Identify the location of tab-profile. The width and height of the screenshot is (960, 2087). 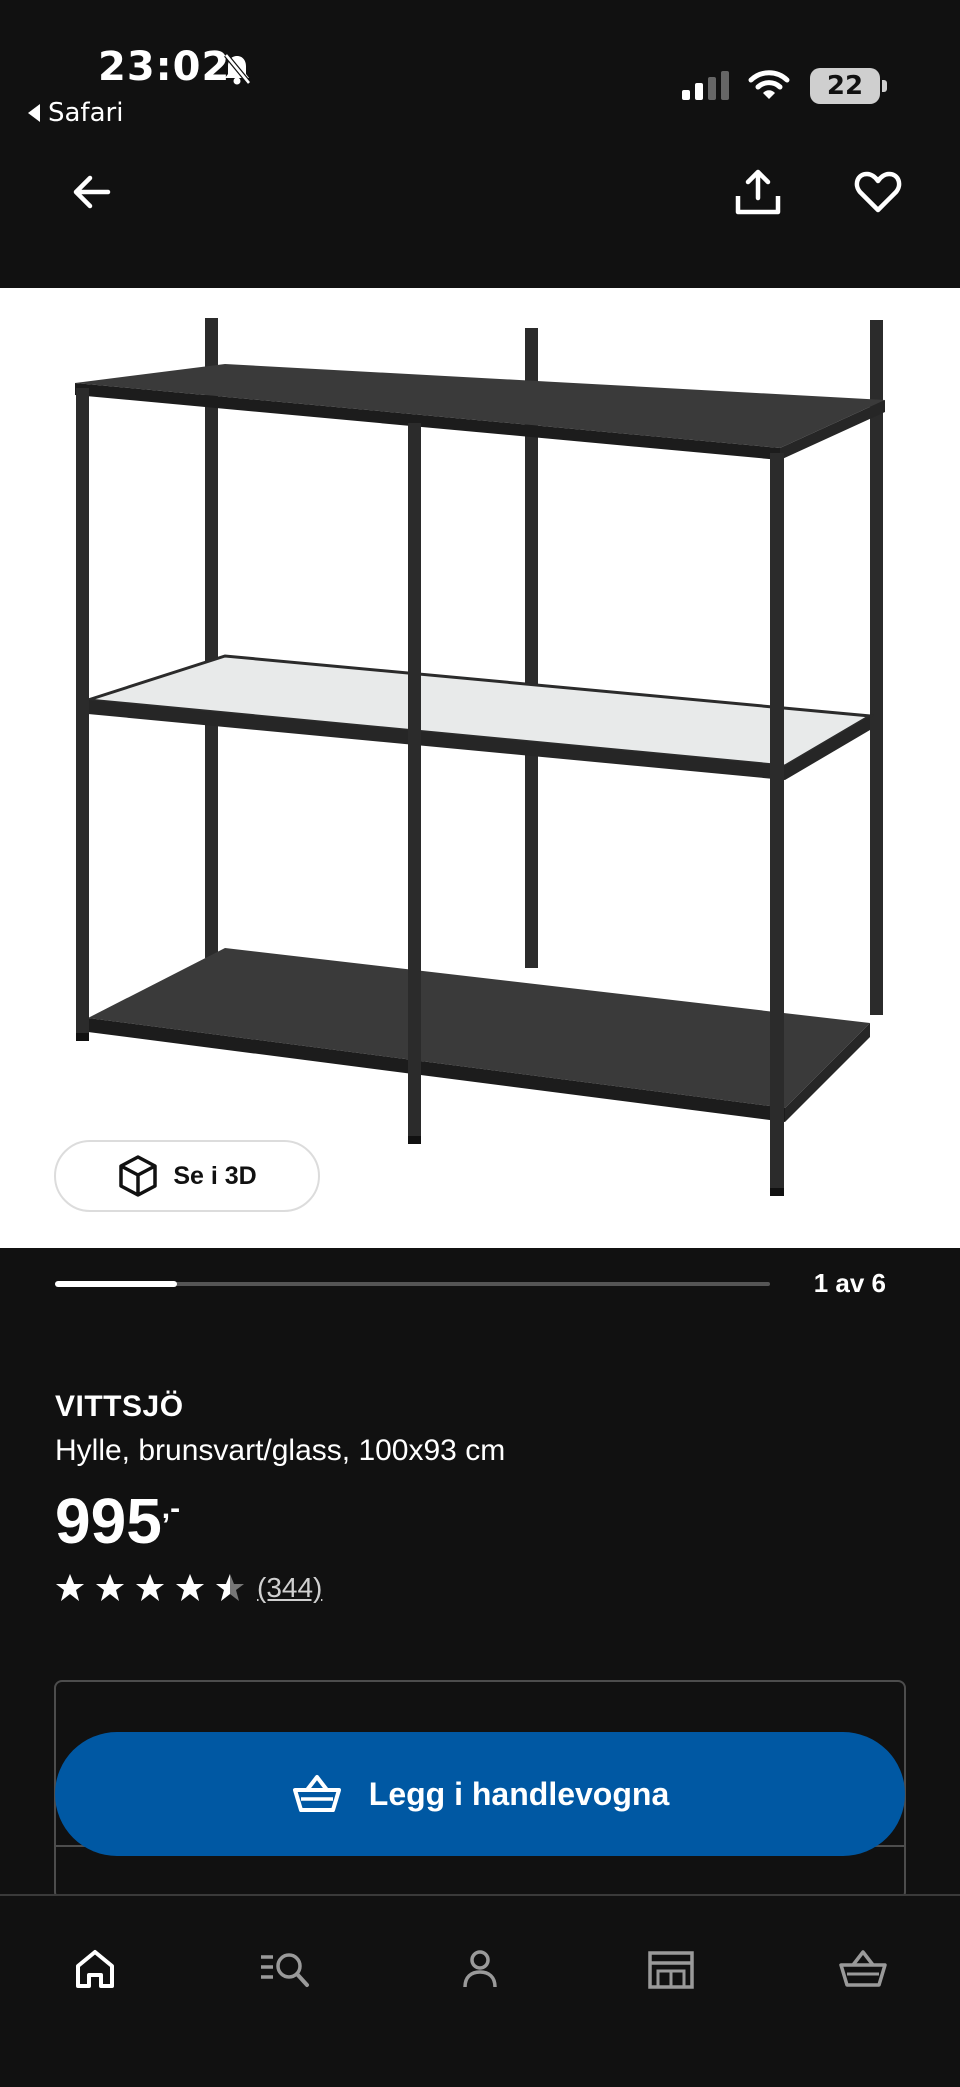
(480, 1969).